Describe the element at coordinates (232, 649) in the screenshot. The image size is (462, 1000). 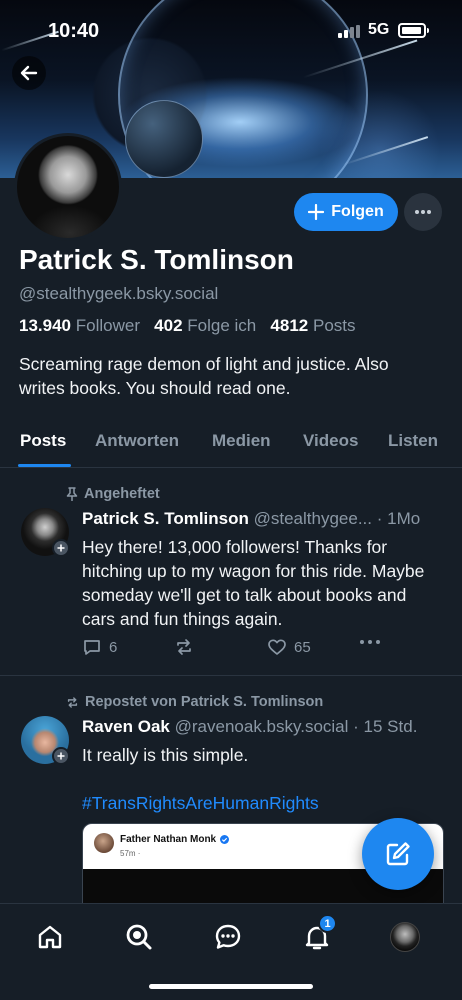
I see `post-actions: 6 65` at that location.